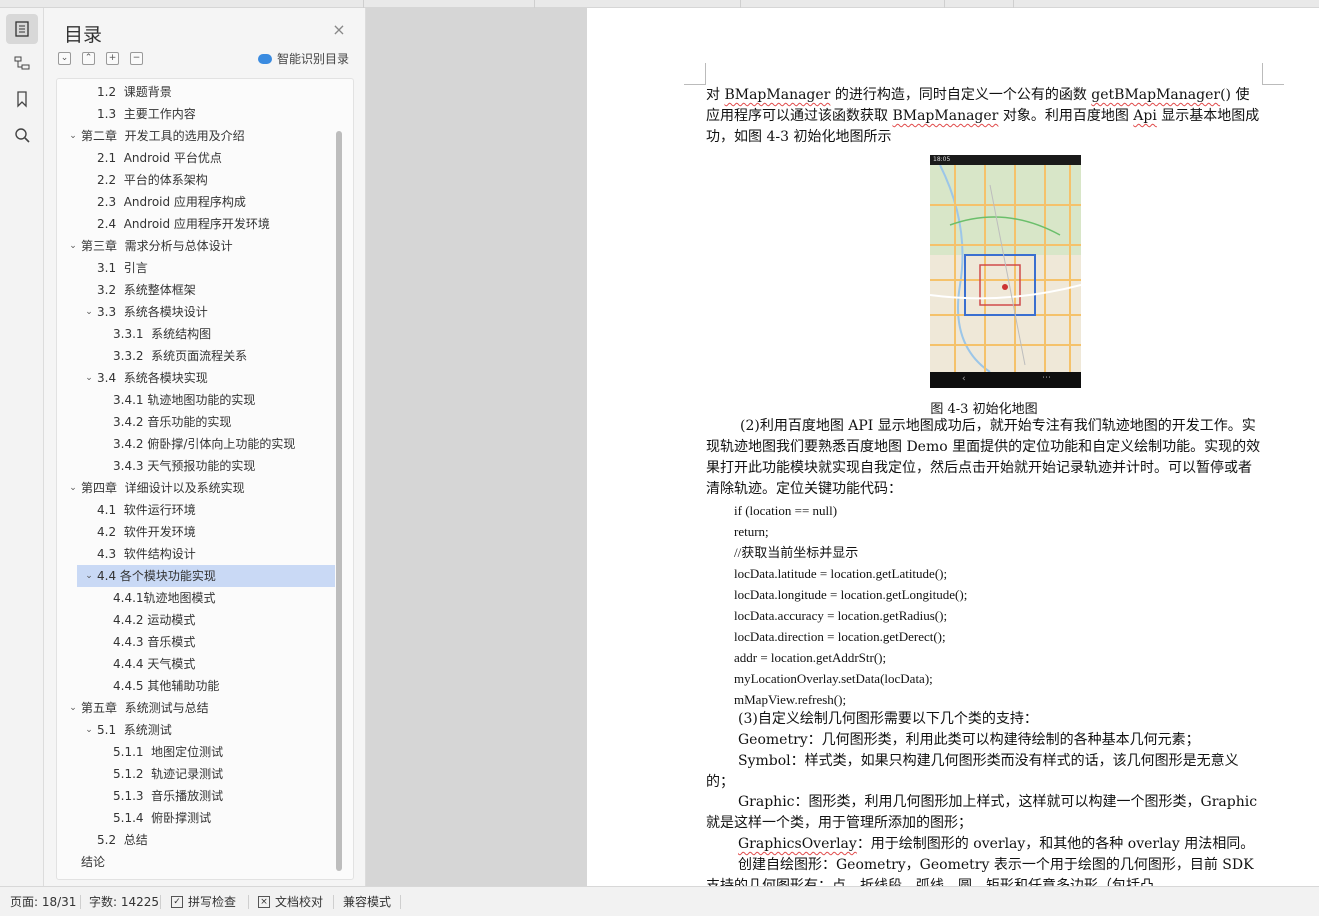  What do you see at coordinates (196, 598) in the screenshot?
I see `toc-item: 4.4.1轨迹地图模式` at bounding box center [196, 598].